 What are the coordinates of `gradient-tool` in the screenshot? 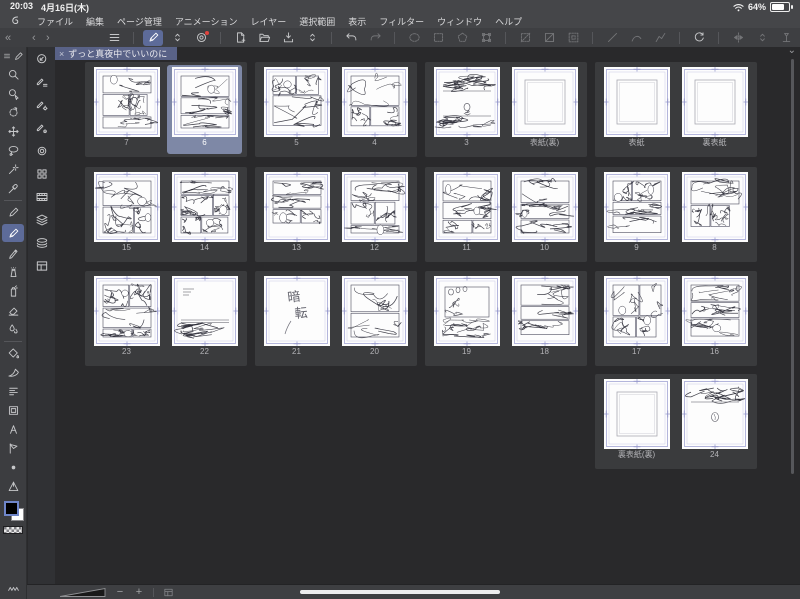 It's located at (13, 372).